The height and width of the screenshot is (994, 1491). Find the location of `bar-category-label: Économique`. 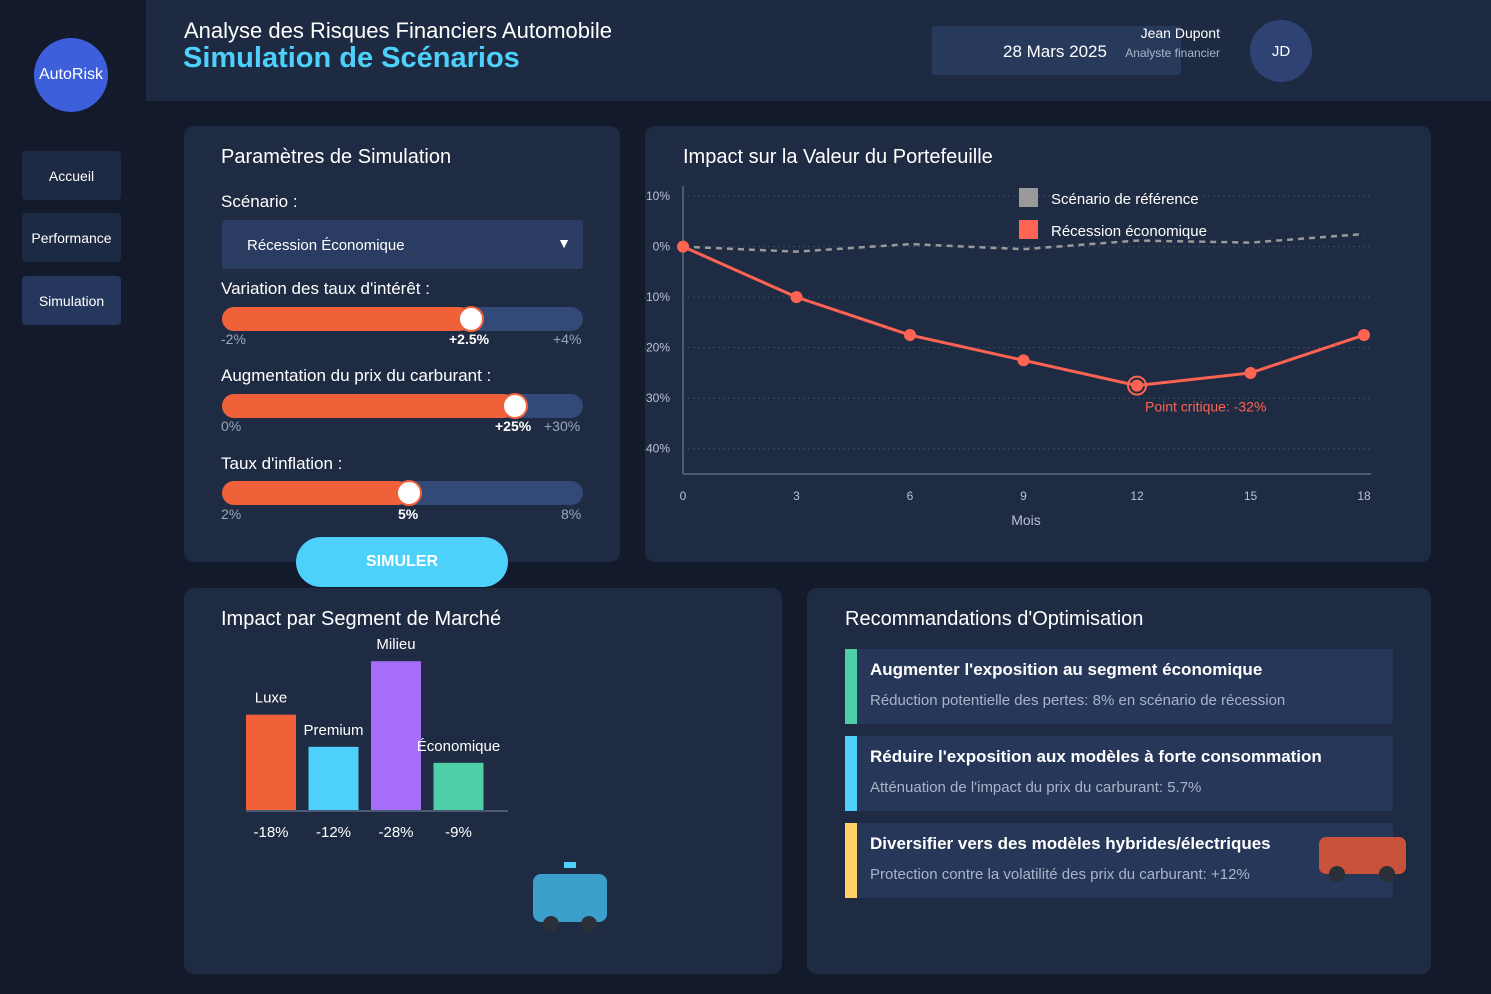

bar-category-label: Économique is located at coordinates (458, 746).